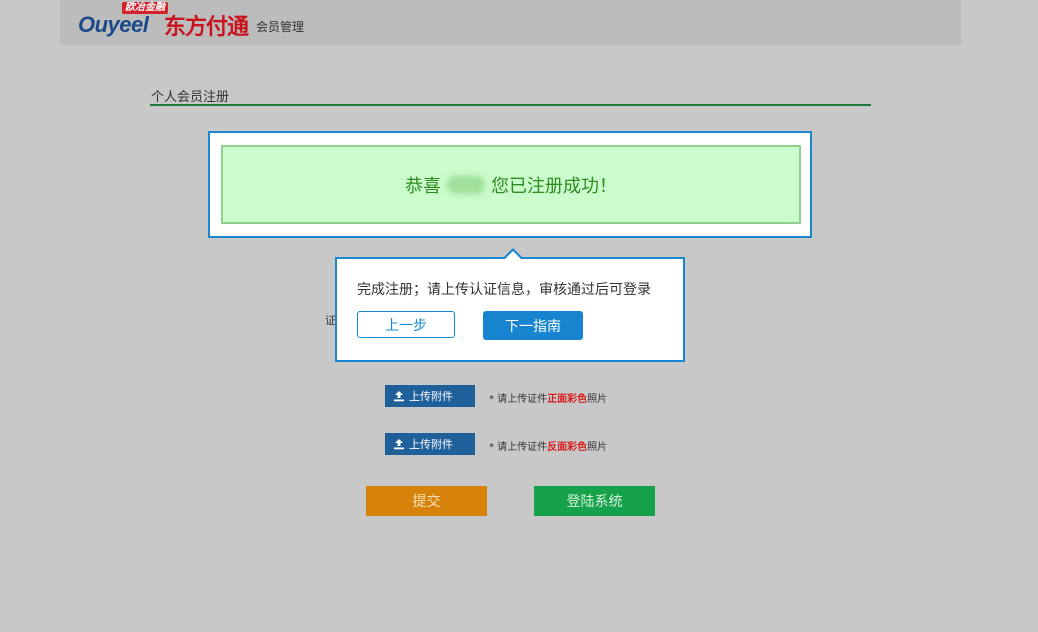 The height and width of the screenshot is (632, 1038). I want to click on tooltip-text: 完成注册；请上传认证信息，审核通过后可登录, so click(504, 290).